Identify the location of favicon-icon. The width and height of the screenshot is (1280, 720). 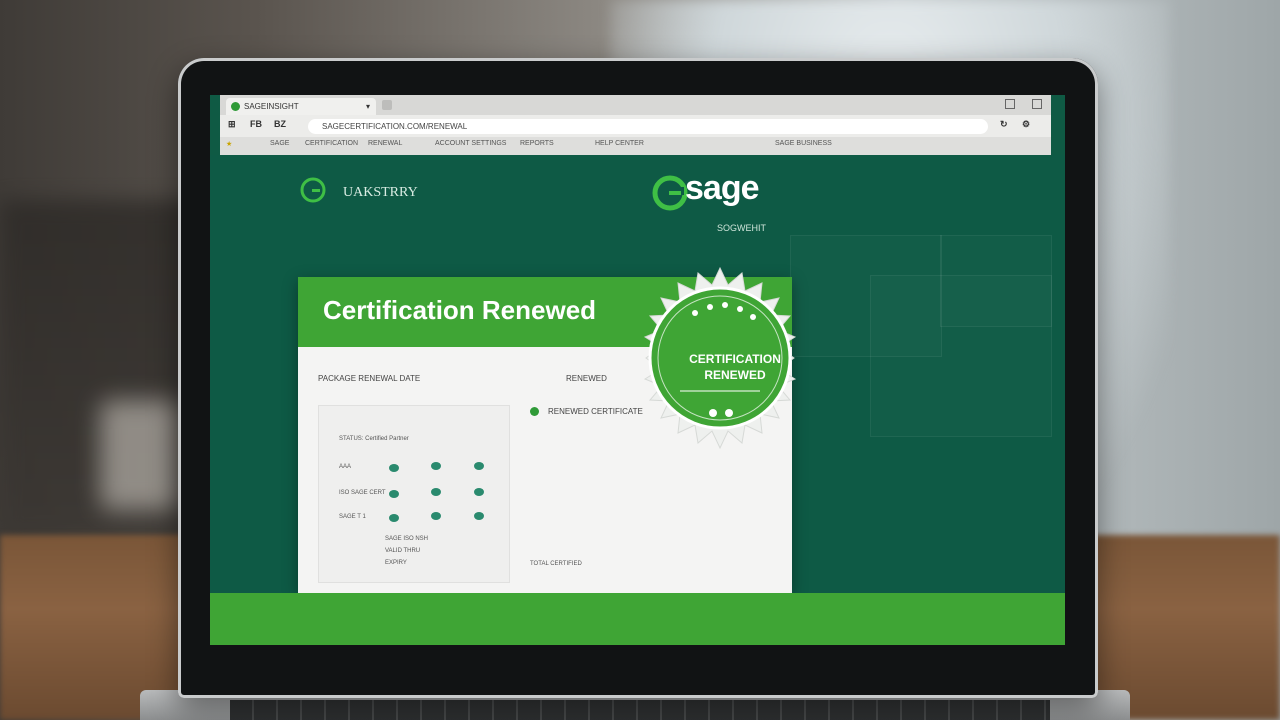
(235, 106).